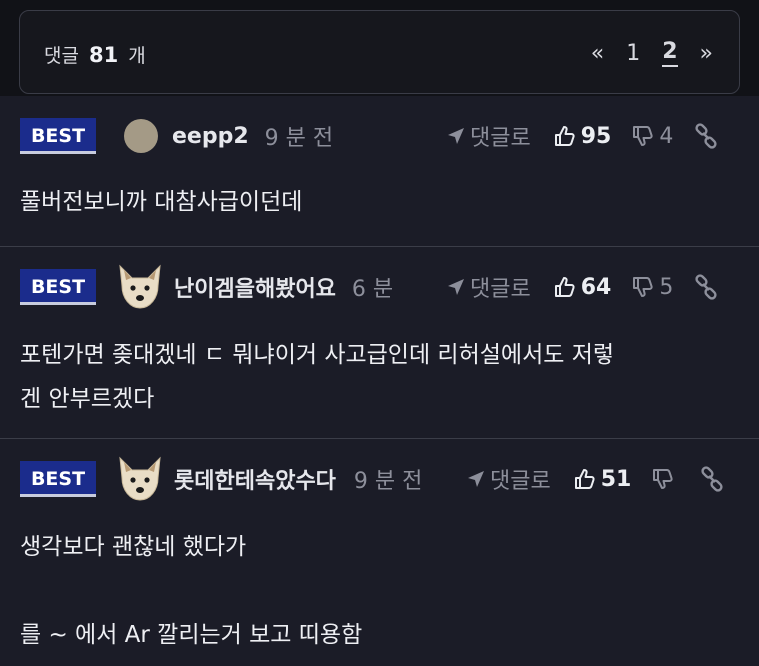  What do you see at coordinates (379, 377) in the screenshot?
I see `comment-body: 포텐가면 좆대겠네 ㄷ 뭐냐이거 사고급인데 리허설에서도 저렇 겐 안부르겠다` at bounding box center [379, 377].